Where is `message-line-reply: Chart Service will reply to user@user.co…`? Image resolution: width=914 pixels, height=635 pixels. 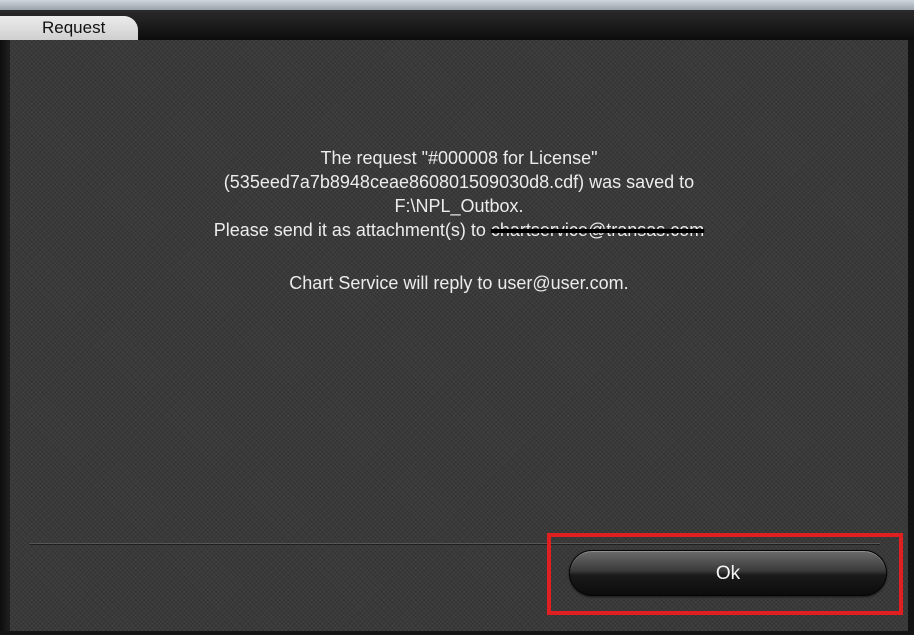
message-line-reply: Chart Service will reply to user@user.co… is located at coordinates (459, 283).